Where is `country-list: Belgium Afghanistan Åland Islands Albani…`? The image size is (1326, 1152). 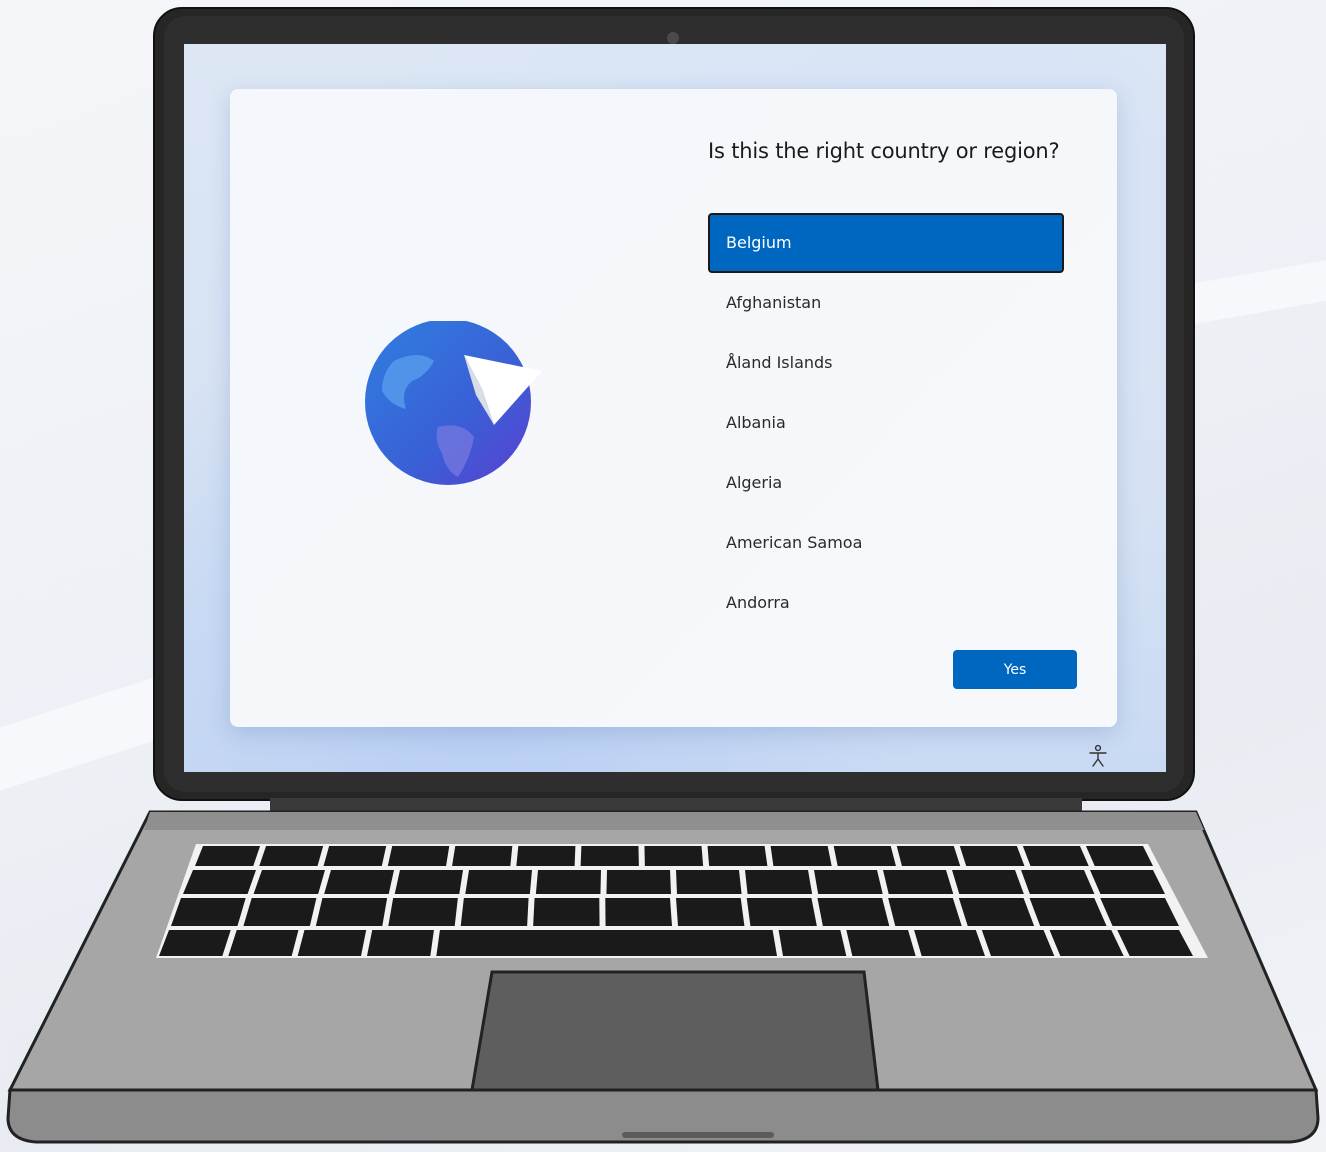 country-list: Belgium Afghanistan Åland Islands Albani… is located at coordinates (886, 423).